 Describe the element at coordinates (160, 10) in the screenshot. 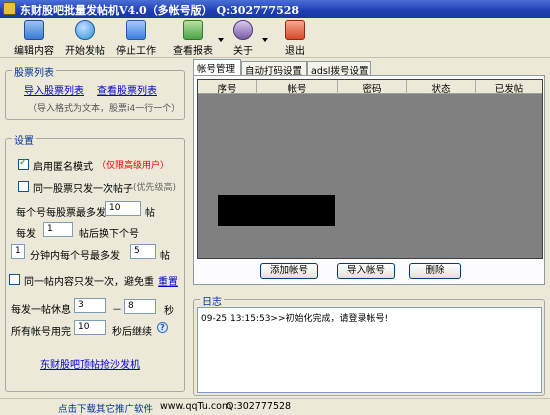

I see `window-title: 东财股吧批量发帖机V4.0（多帐号版） Q:302777528` at that location.